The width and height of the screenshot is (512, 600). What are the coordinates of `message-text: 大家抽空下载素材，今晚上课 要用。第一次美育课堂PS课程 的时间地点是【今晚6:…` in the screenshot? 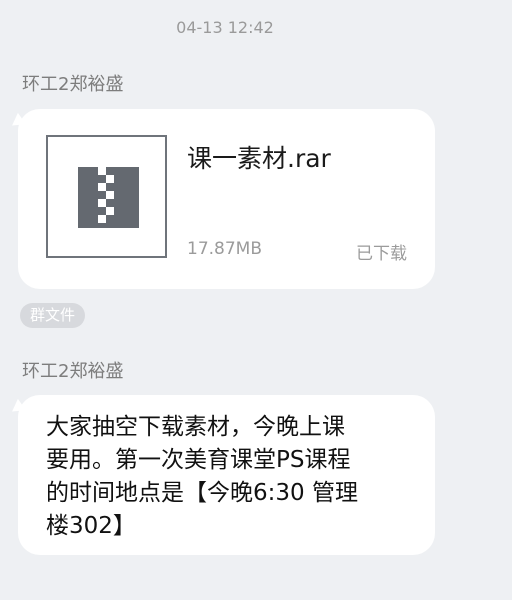 It's located at (202, 476).